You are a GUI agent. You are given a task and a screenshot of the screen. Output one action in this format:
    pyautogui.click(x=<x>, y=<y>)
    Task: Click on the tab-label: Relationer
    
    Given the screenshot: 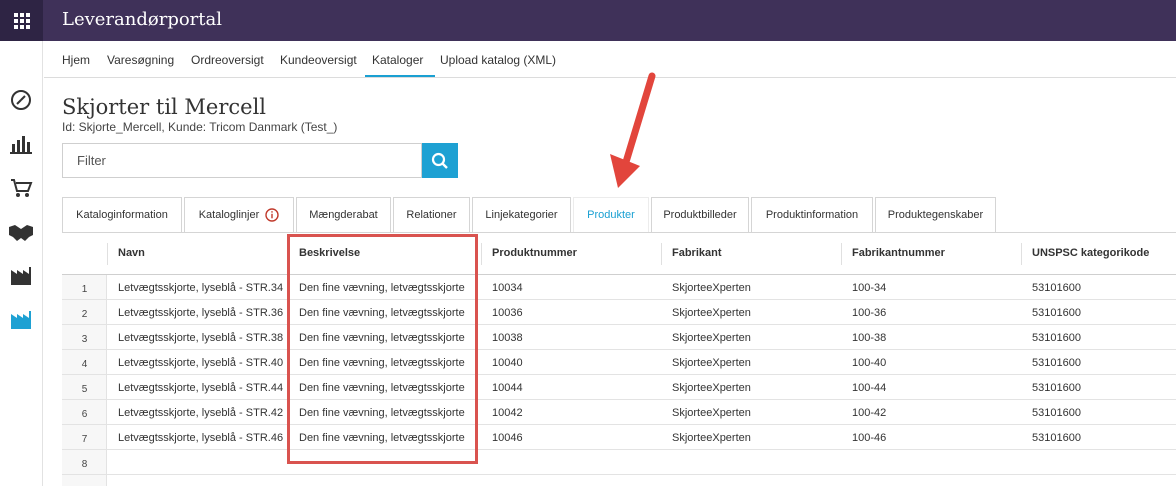 What is the action you would take?
    pyautogui.click(x=431, y=215)
    